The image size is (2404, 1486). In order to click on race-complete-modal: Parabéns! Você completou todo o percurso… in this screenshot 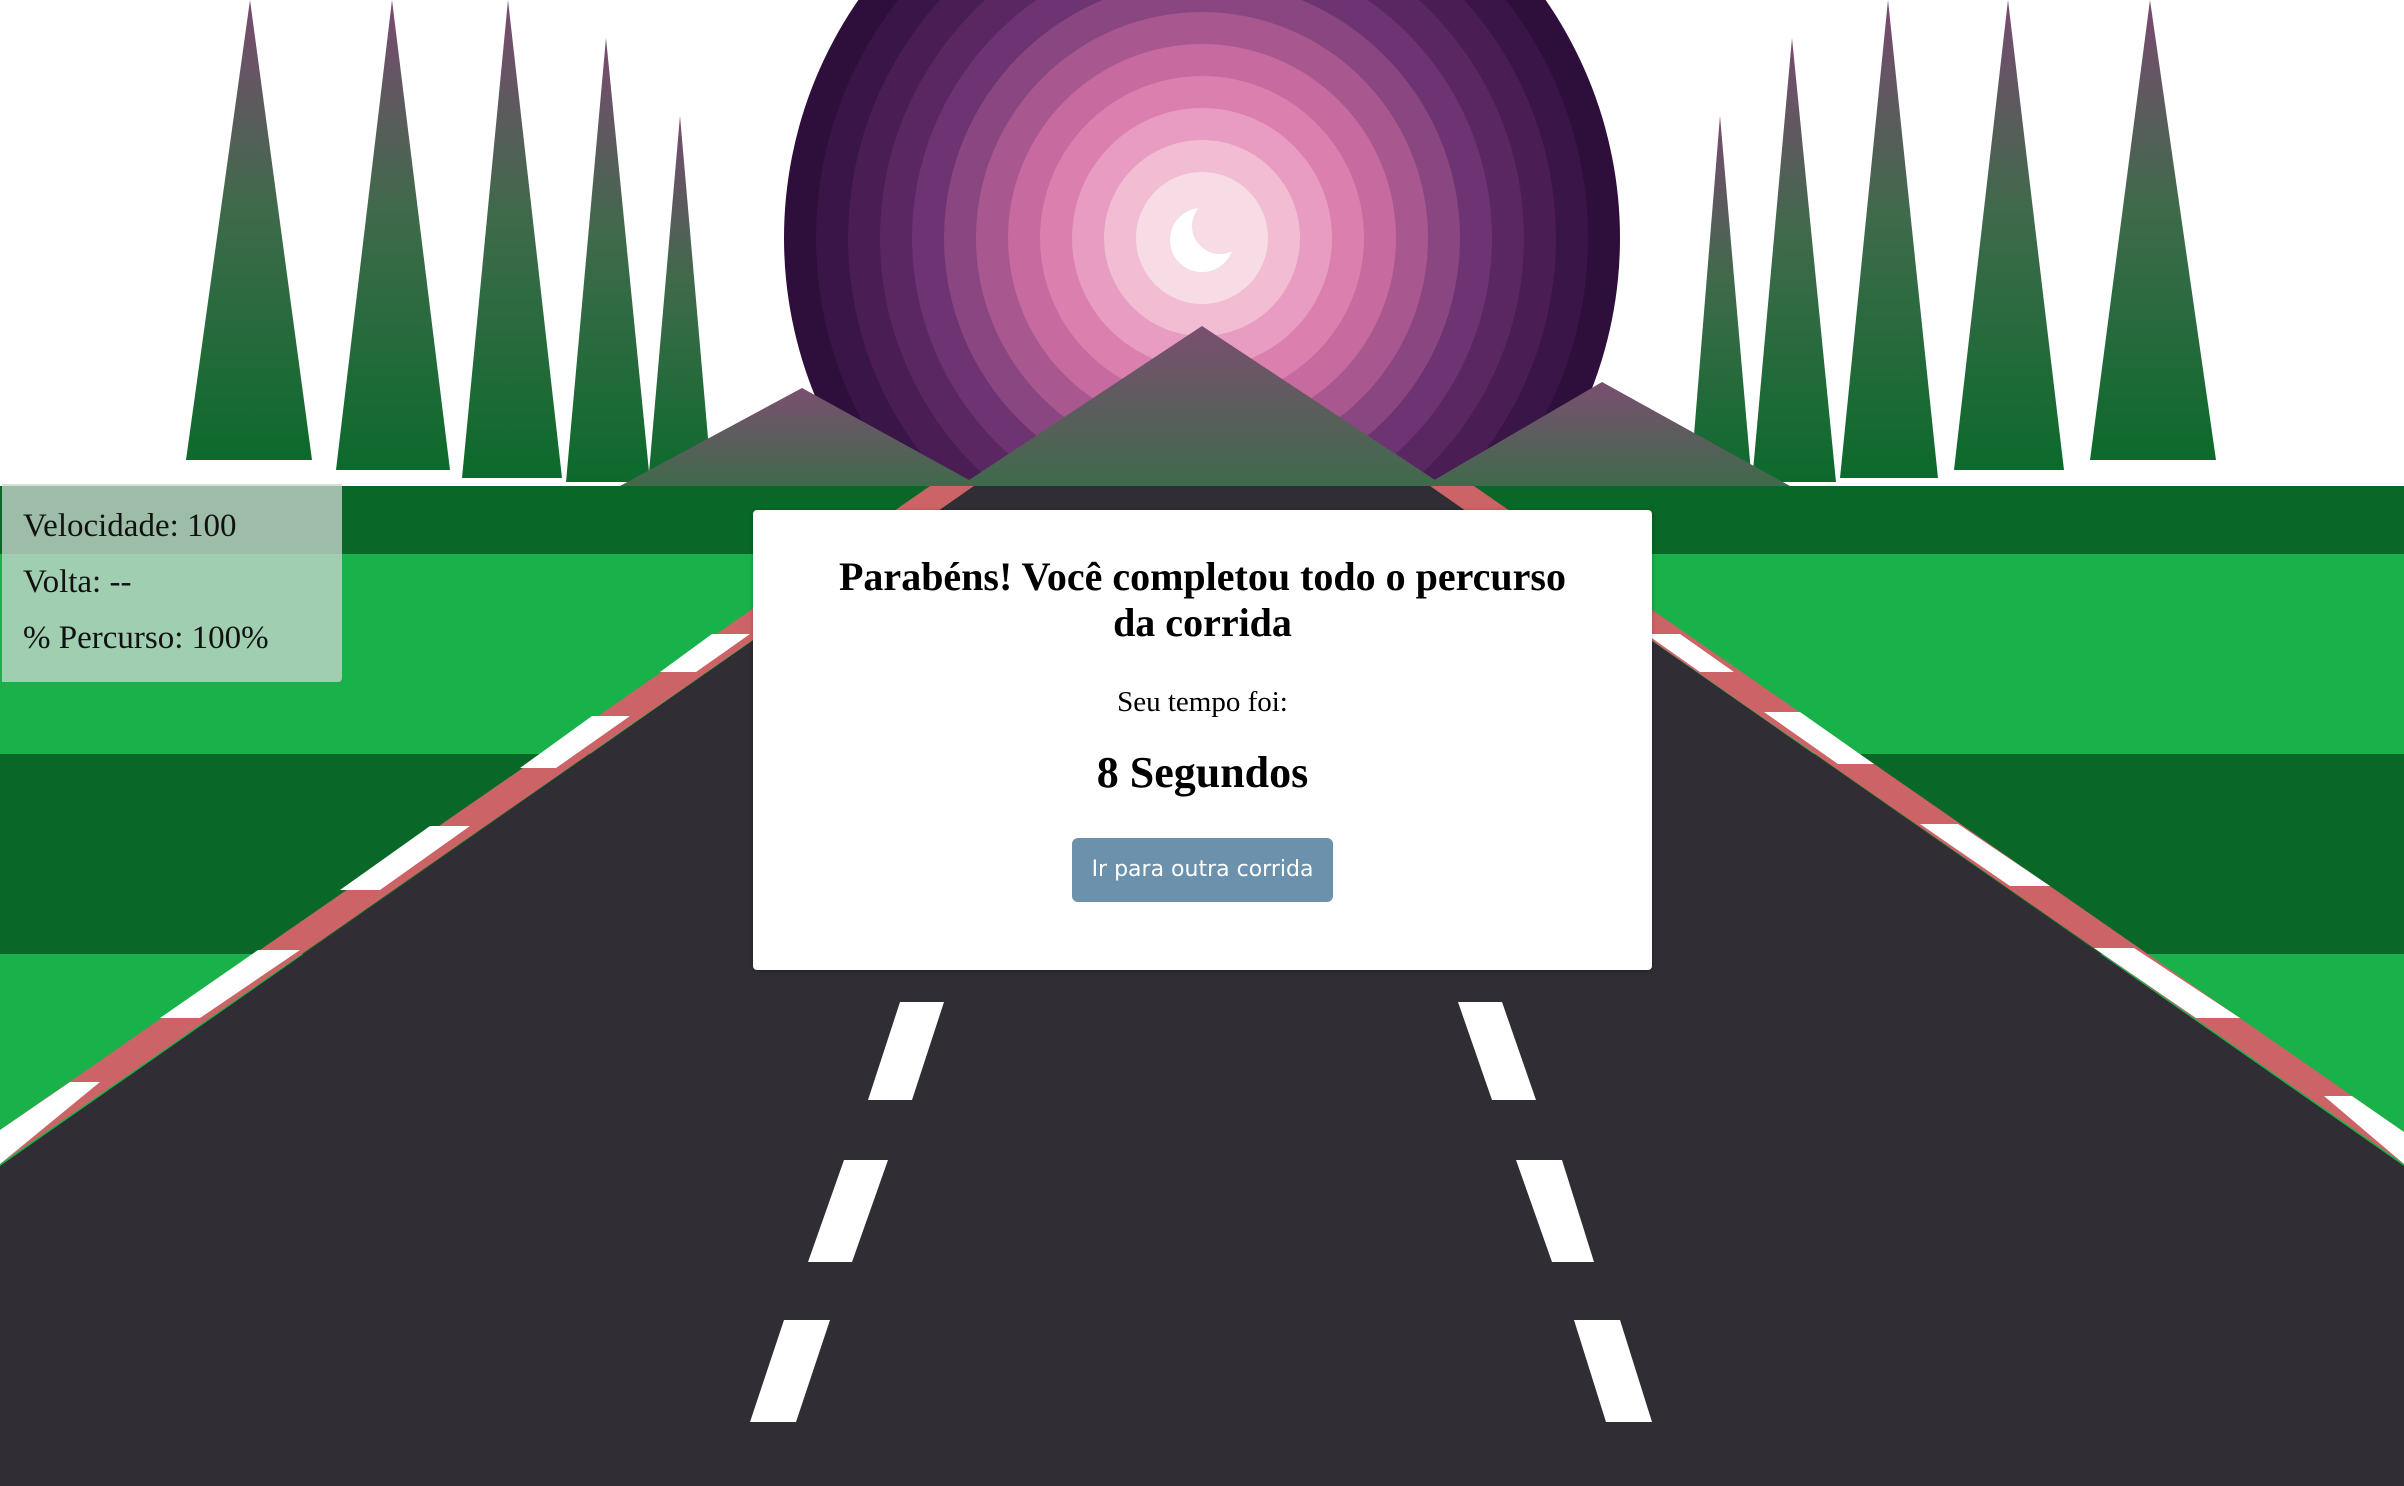, I will do `click(1202, 740)`.